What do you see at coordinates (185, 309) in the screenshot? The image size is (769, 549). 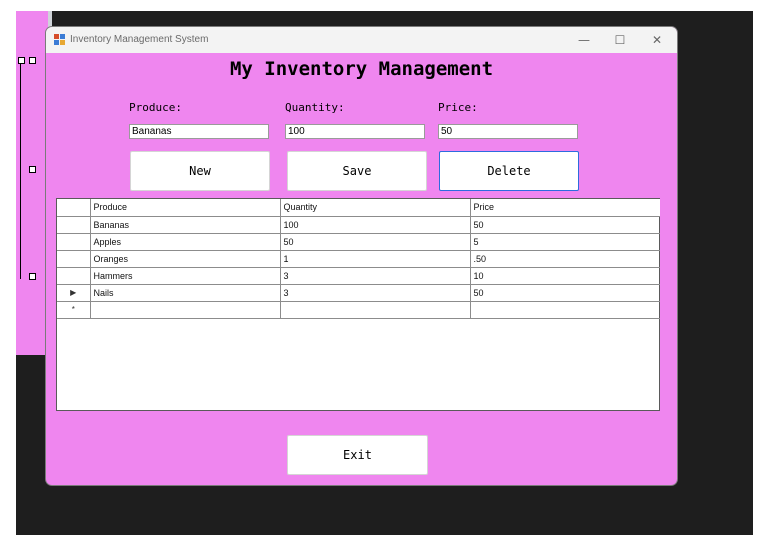 I see `produce-cell` at bounding box center [185, 309].